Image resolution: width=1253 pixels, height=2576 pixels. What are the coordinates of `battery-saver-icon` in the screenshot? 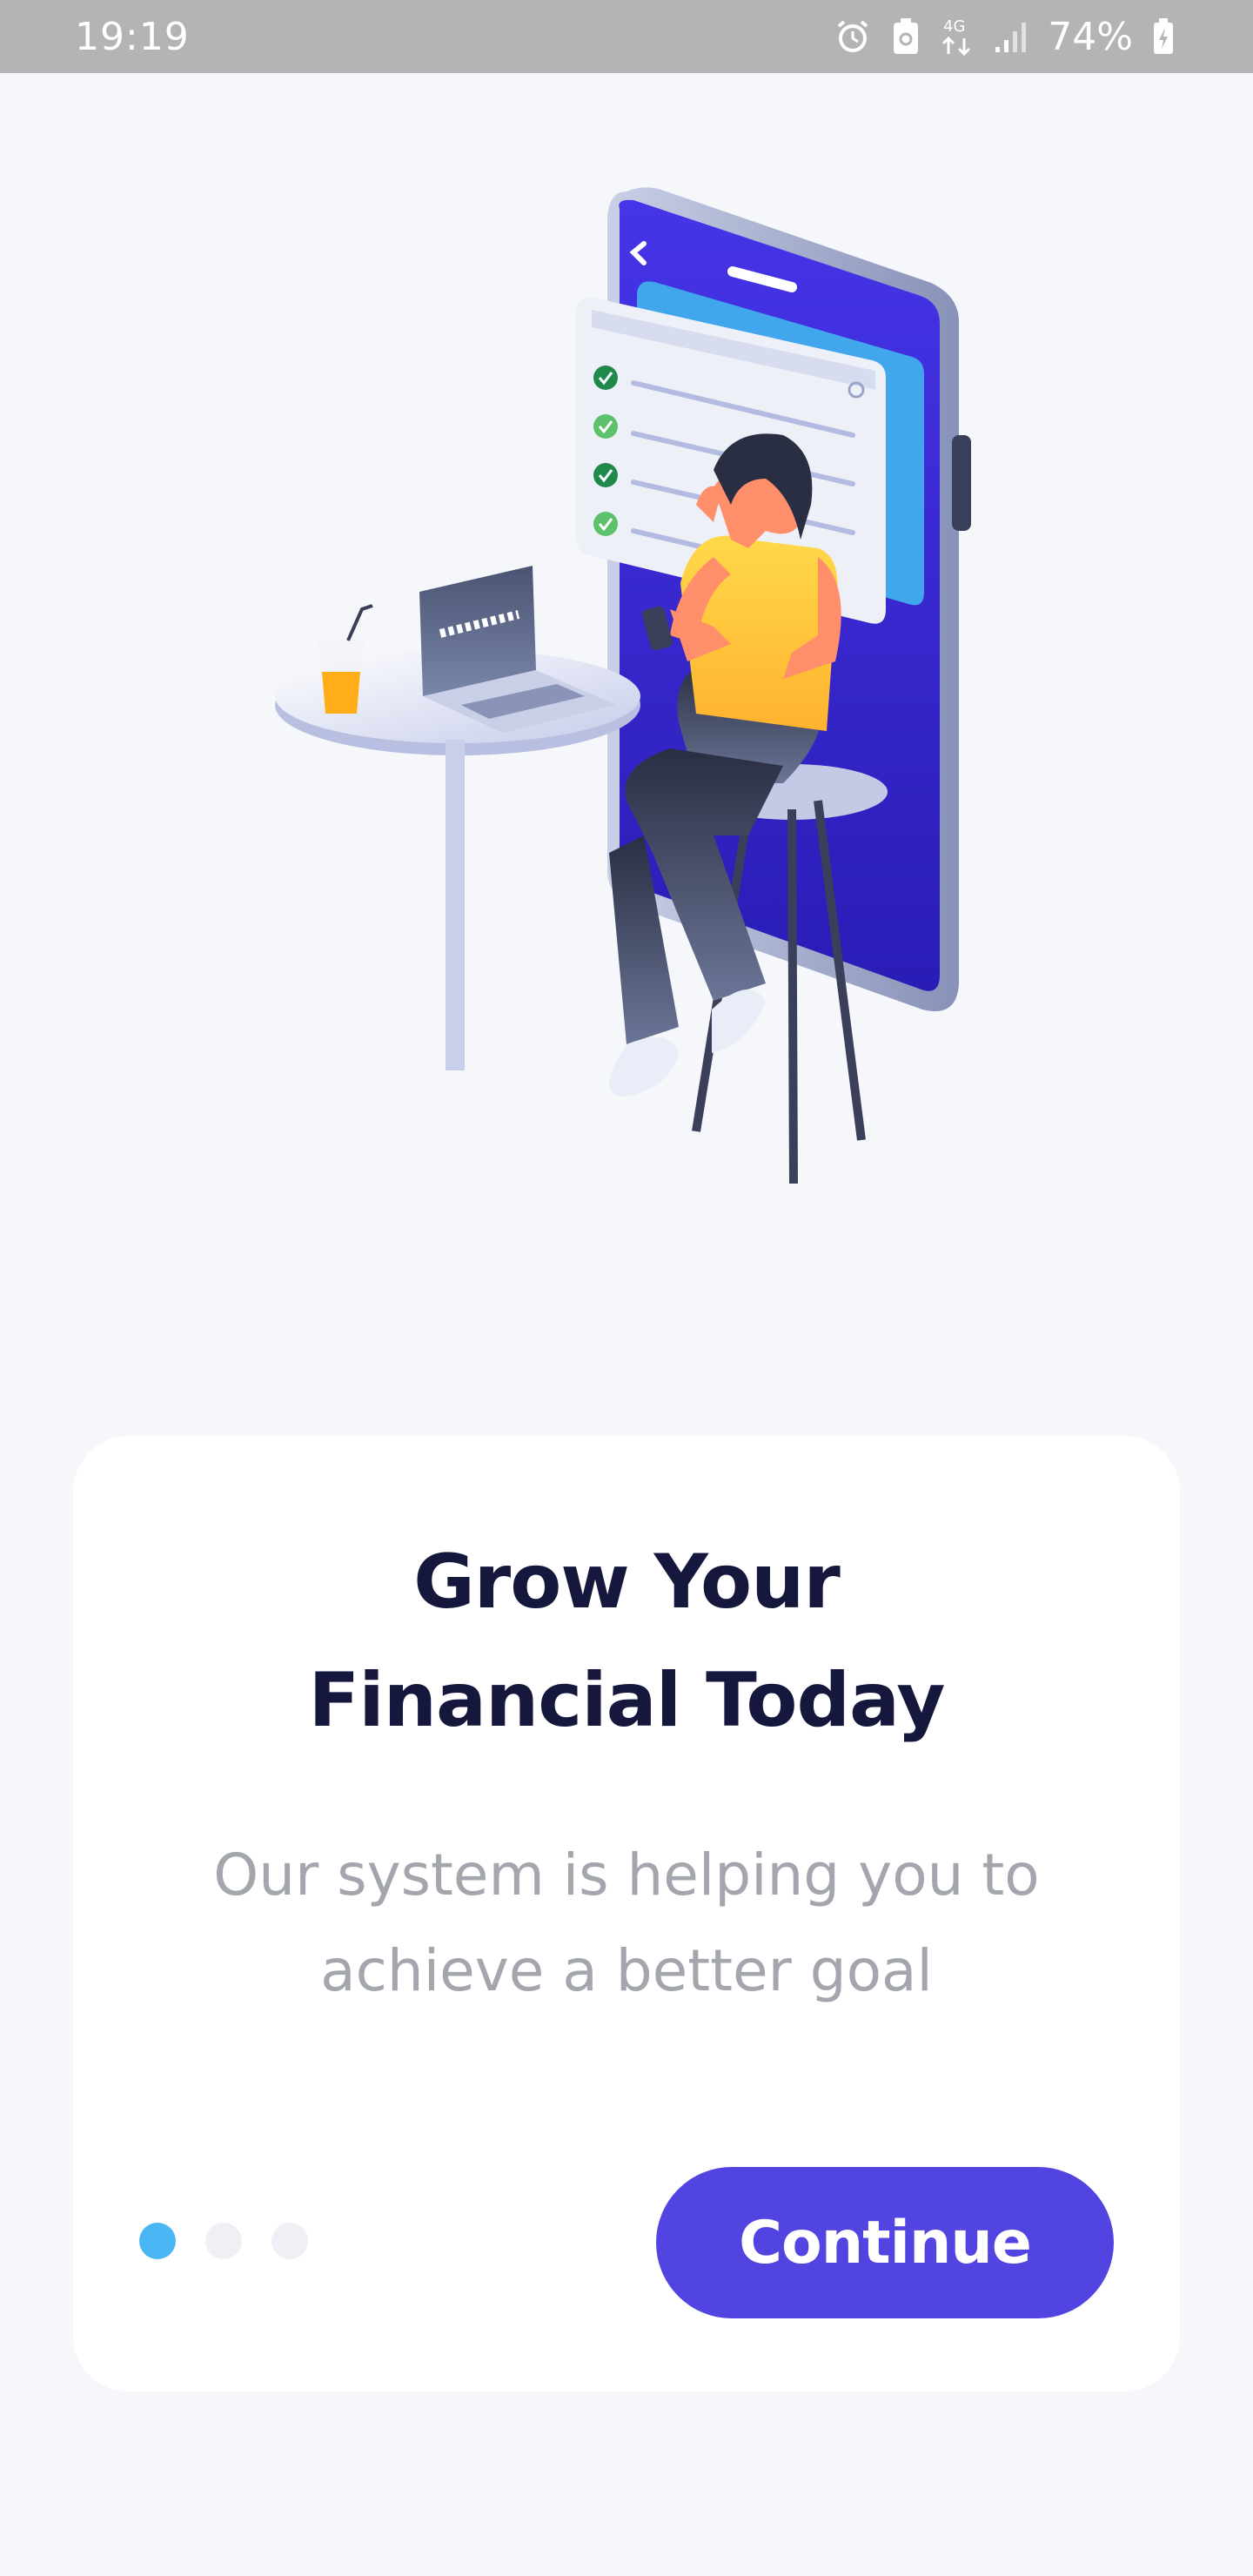 It's located at (906, 37).